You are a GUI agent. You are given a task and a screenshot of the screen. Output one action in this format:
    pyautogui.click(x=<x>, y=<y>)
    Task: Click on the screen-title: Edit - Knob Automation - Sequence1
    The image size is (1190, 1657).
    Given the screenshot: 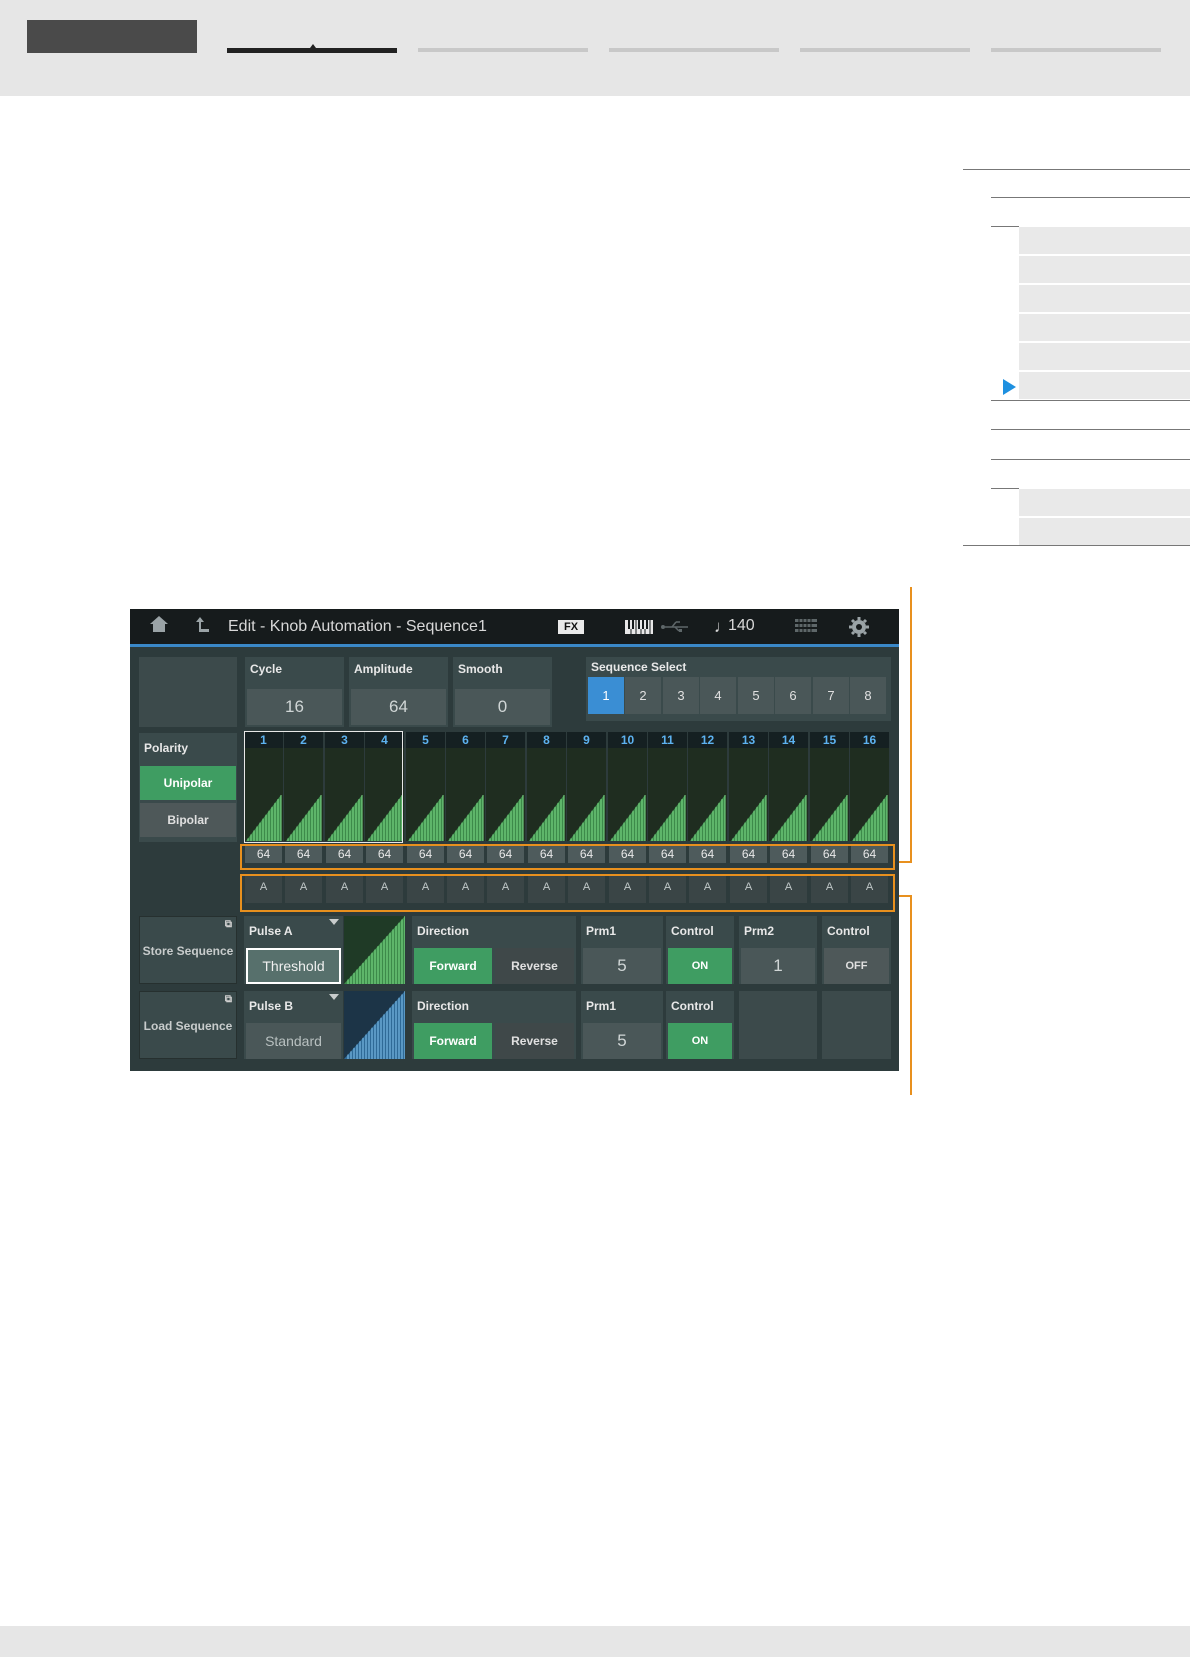 What is the action you would take?
    pyautogui.click(x=357, y=626)
    